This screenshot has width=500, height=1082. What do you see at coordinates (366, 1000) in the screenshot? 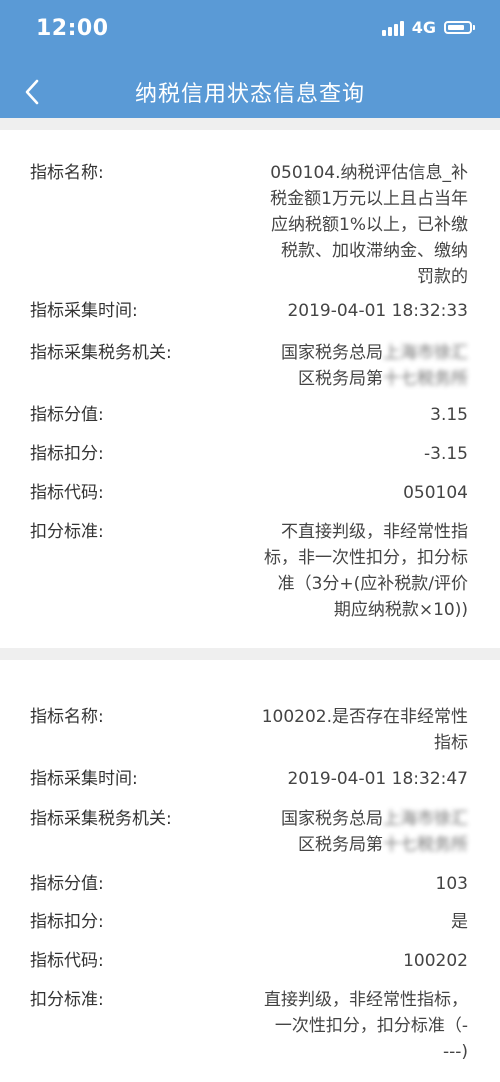
I see `value-line: 直接判级，非经常性指标，` at bounding box center [366, 1000].